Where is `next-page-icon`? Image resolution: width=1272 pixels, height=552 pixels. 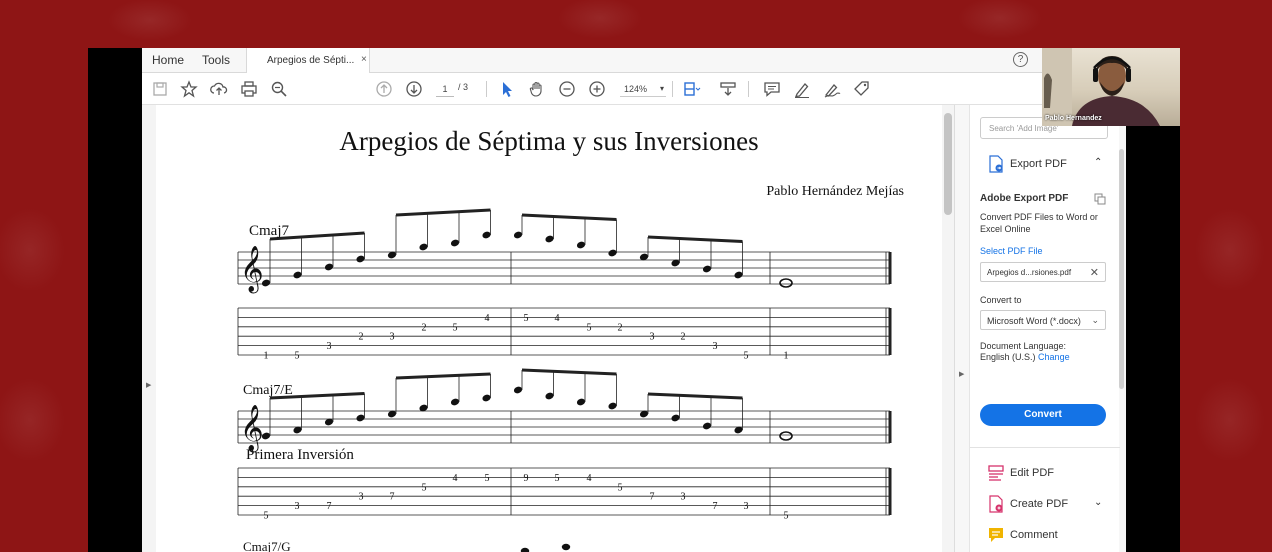
next-page-icon is located at coordinates (414, 89).